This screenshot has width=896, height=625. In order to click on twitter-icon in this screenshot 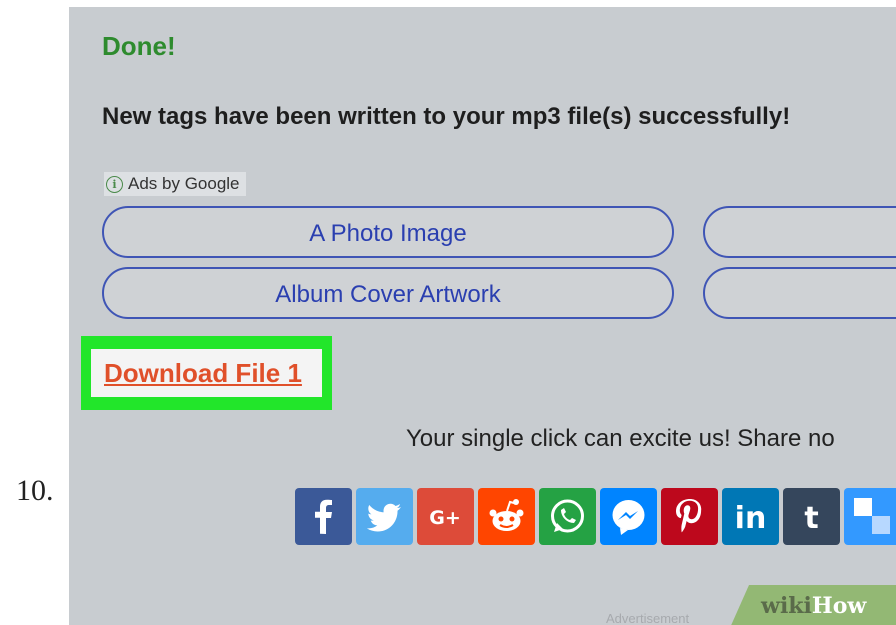, I will do `click(384, 516)`.